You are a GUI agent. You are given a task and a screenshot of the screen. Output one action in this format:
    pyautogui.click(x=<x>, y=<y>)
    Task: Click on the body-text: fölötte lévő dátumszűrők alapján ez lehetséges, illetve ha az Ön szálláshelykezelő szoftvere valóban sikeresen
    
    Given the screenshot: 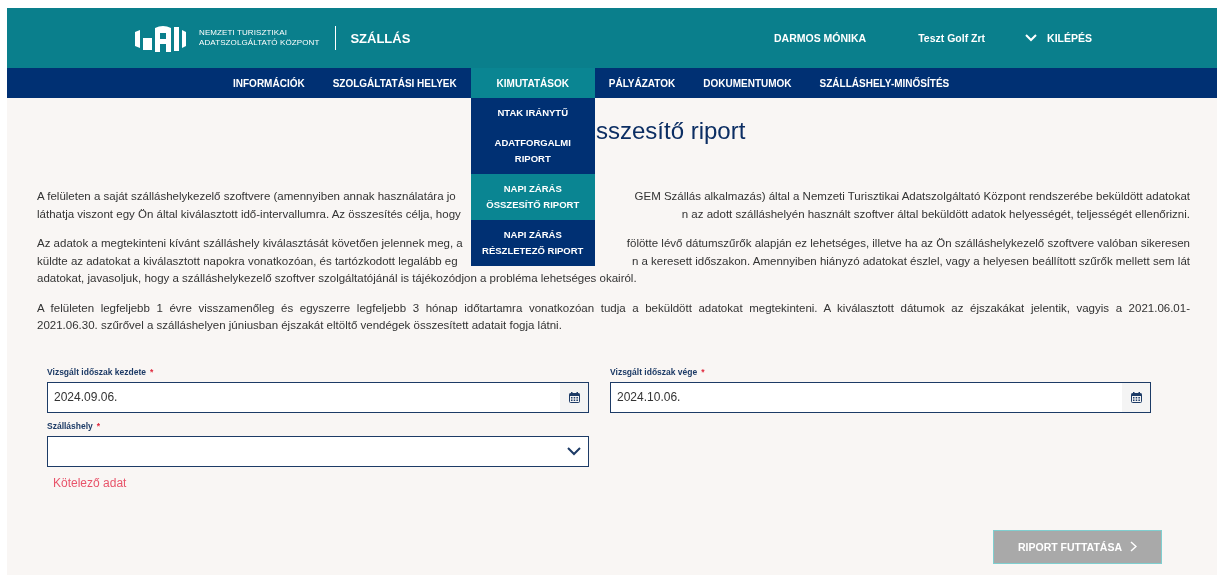 What is the action you would take?
    pyautogui.click(x=908, y=243)
    